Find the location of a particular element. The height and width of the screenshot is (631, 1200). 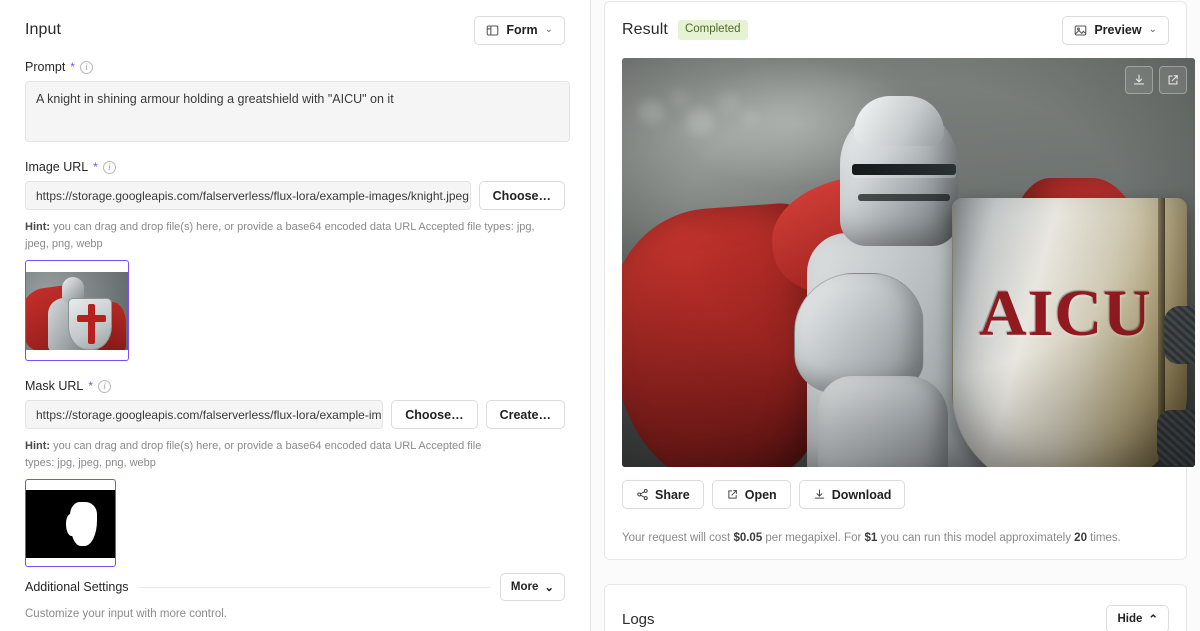

cost-price: $0.05 is located at coordinates (748, 538).